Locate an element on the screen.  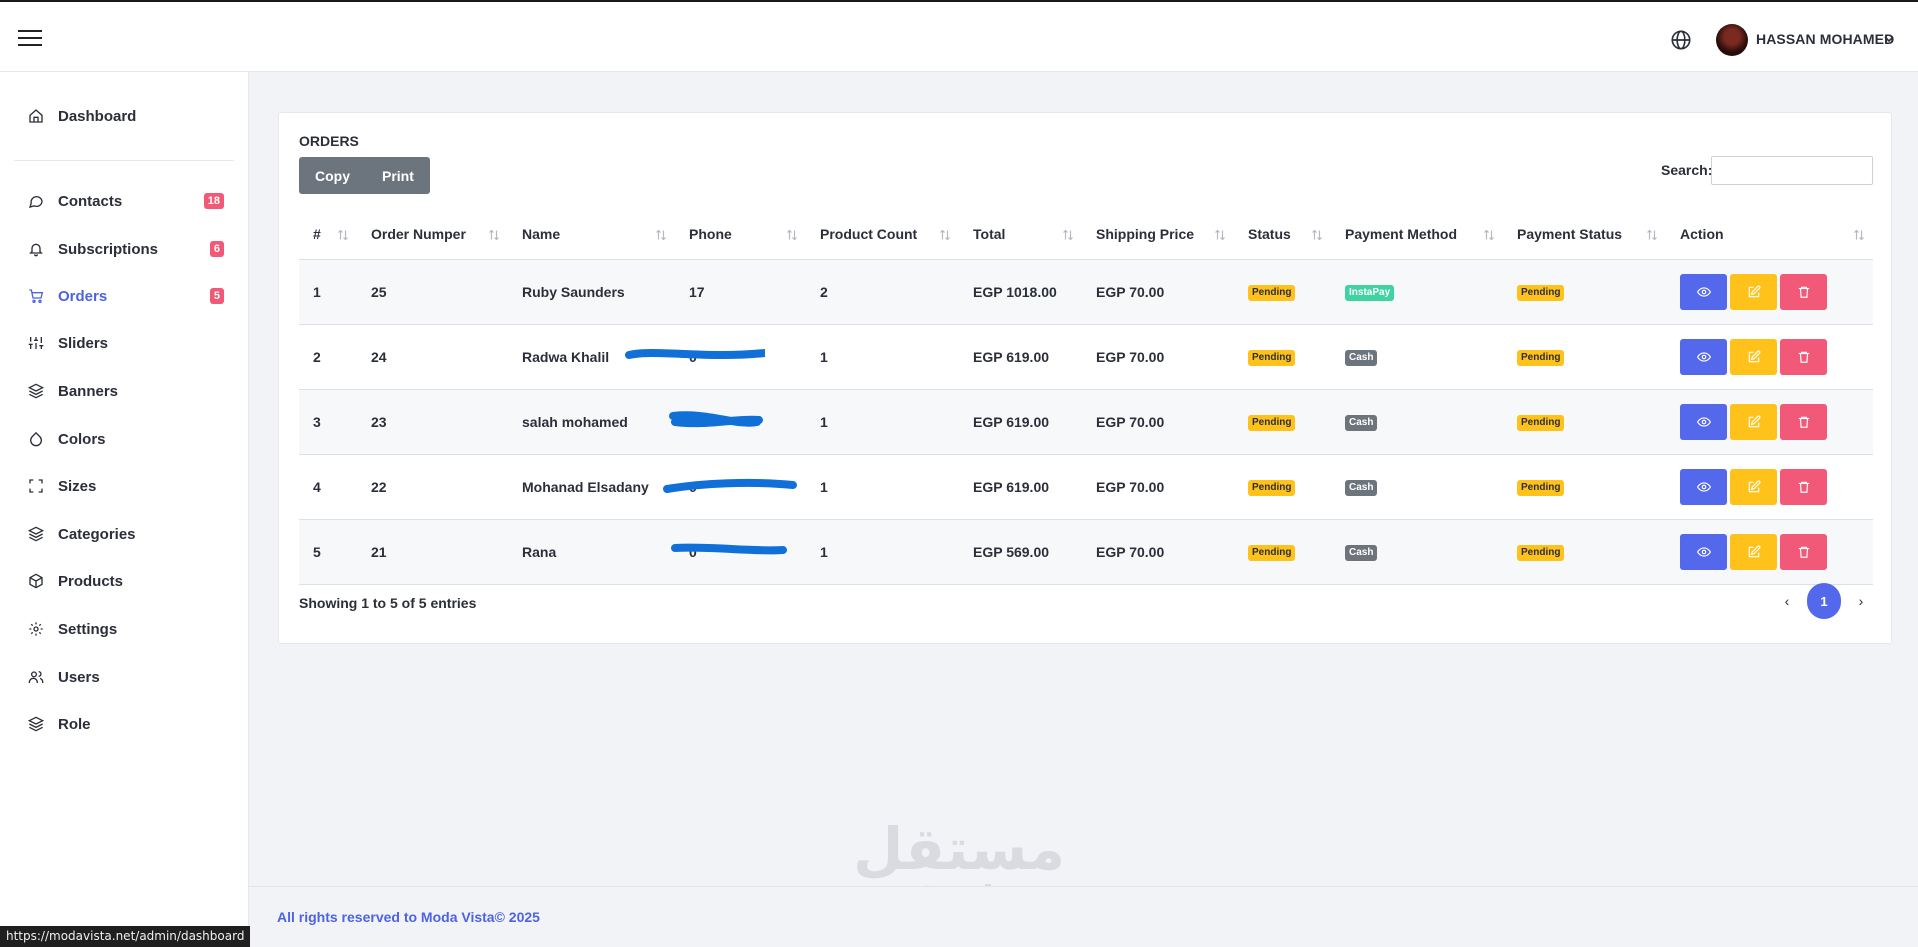
user-name: HASSAN MOHAMED is located at coordinates (1825, 39).